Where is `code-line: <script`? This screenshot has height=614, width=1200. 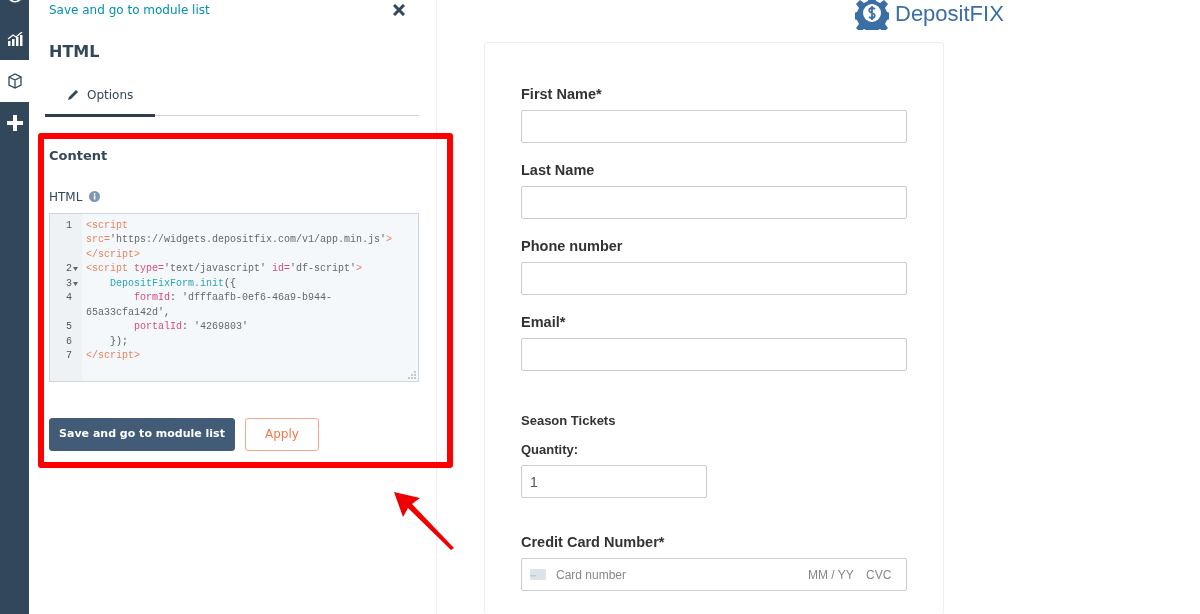
code-line: <script is located at coordinates (107, 225).